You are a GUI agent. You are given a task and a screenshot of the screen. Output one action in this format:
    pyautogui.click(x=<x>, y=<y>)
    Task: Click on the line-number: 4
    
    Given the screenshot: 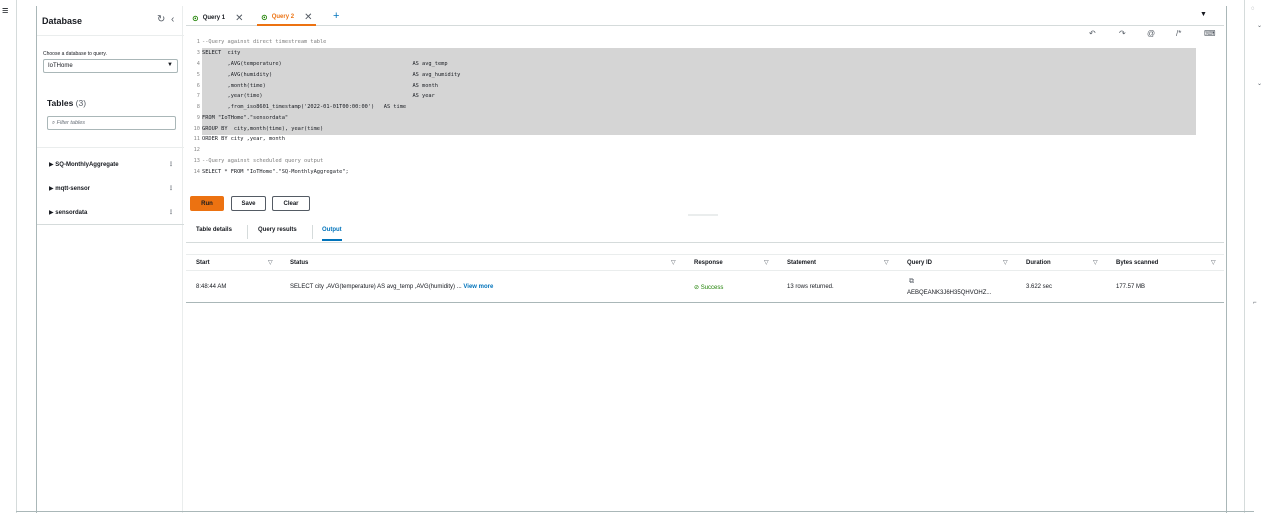 What is the action you would take?
    pyautogui.click(x=198, y=63)
    